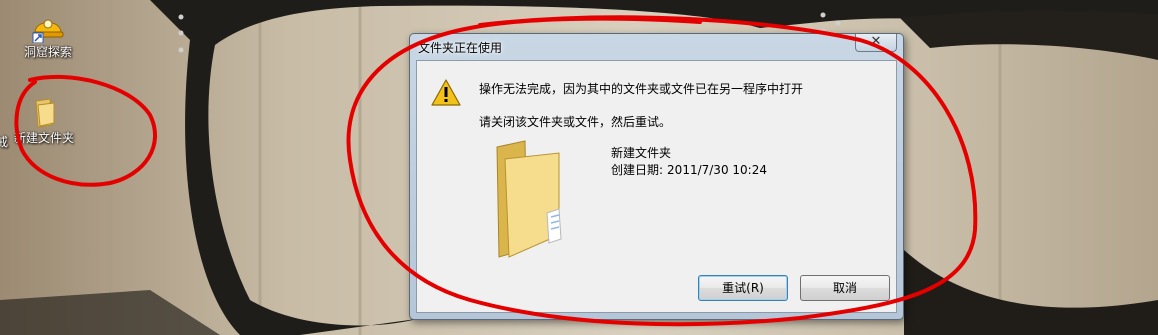 Image resolution: width=1158 pixels, height=335 pixels. What do you see at coordinates (641, 89) in the screenshot?
I see `error-message: 操作无法完成，因为其中的文件夹或文件已在另一程序中打开` at bounding box center [641, 89].